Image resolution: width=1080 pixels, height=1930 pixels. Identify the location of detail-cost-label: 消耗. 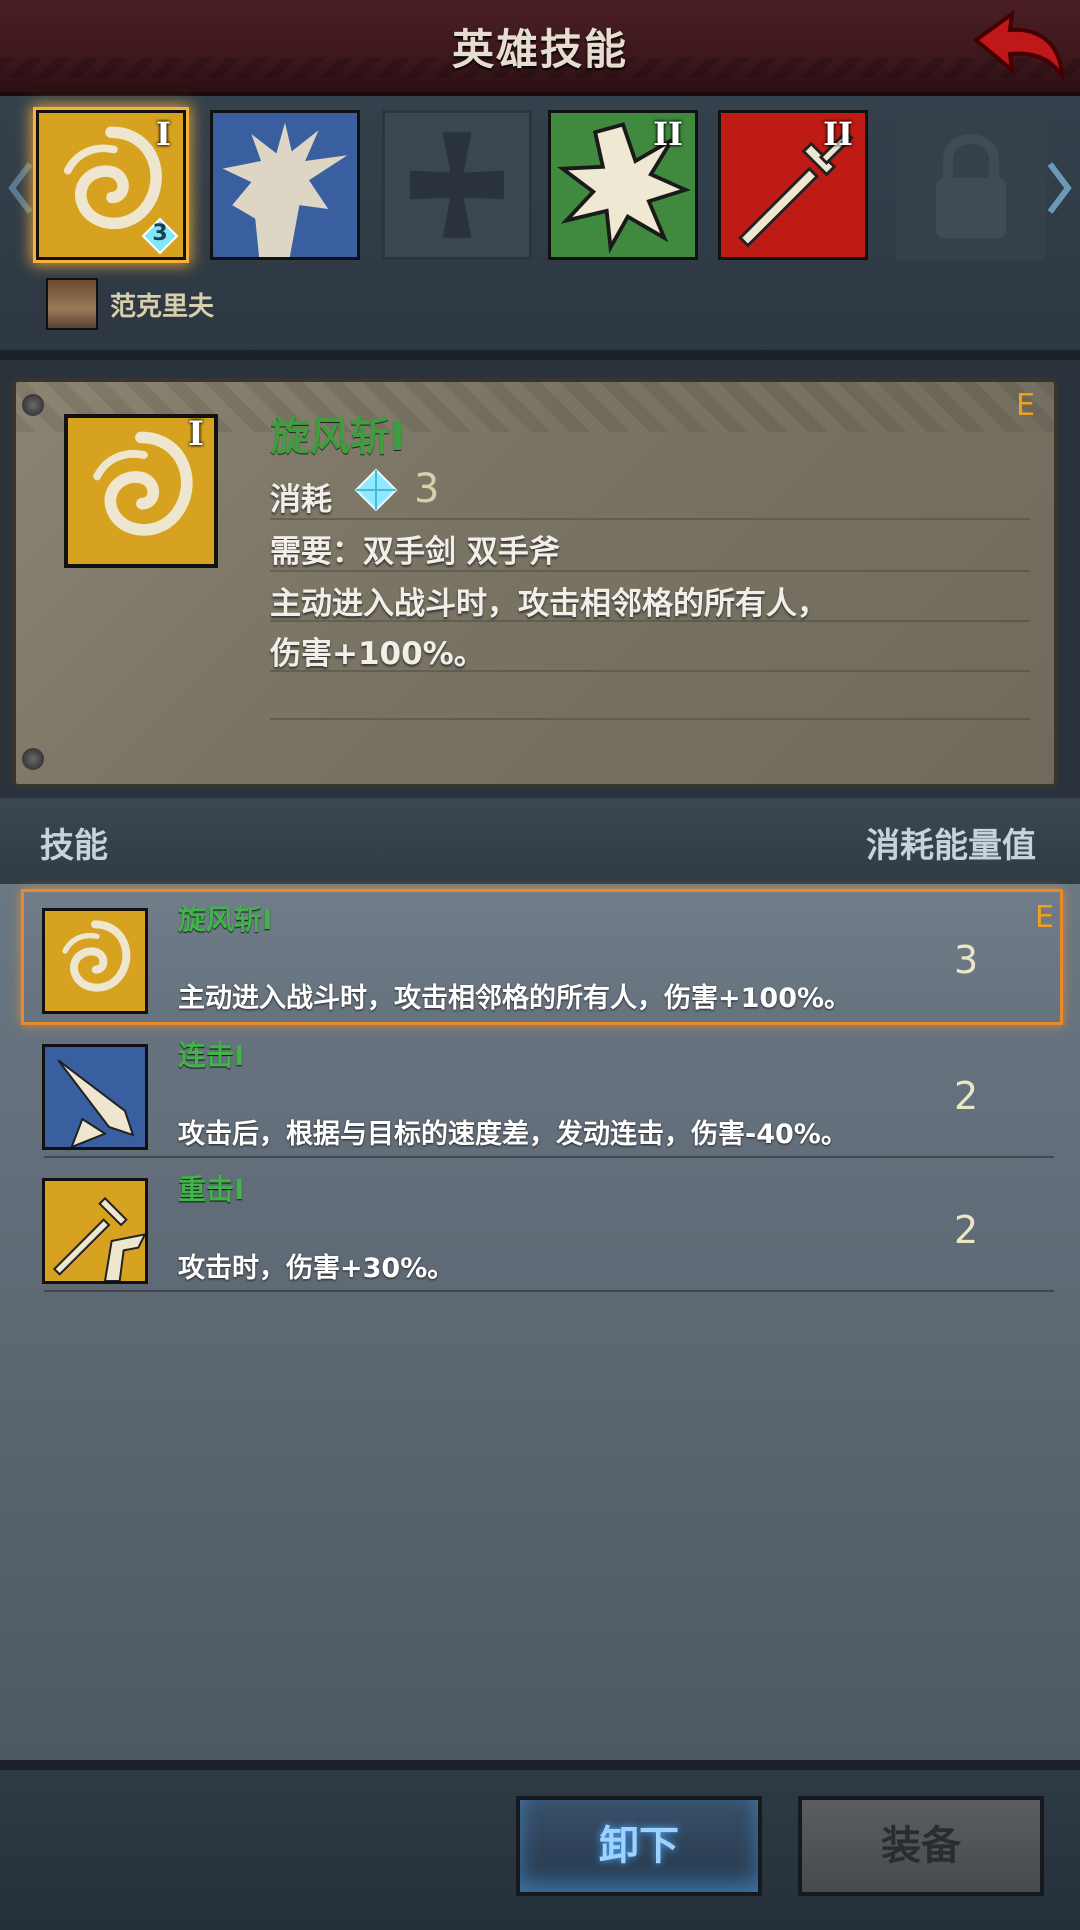
(301, 500).